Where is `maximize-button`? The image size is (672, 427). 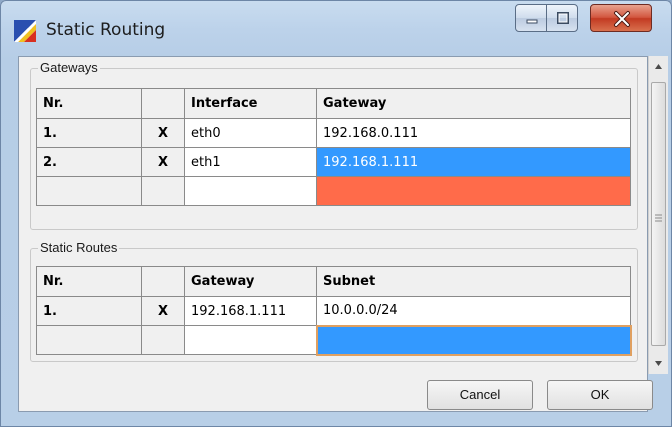 maximize-button is located at coordinates (562, 18).